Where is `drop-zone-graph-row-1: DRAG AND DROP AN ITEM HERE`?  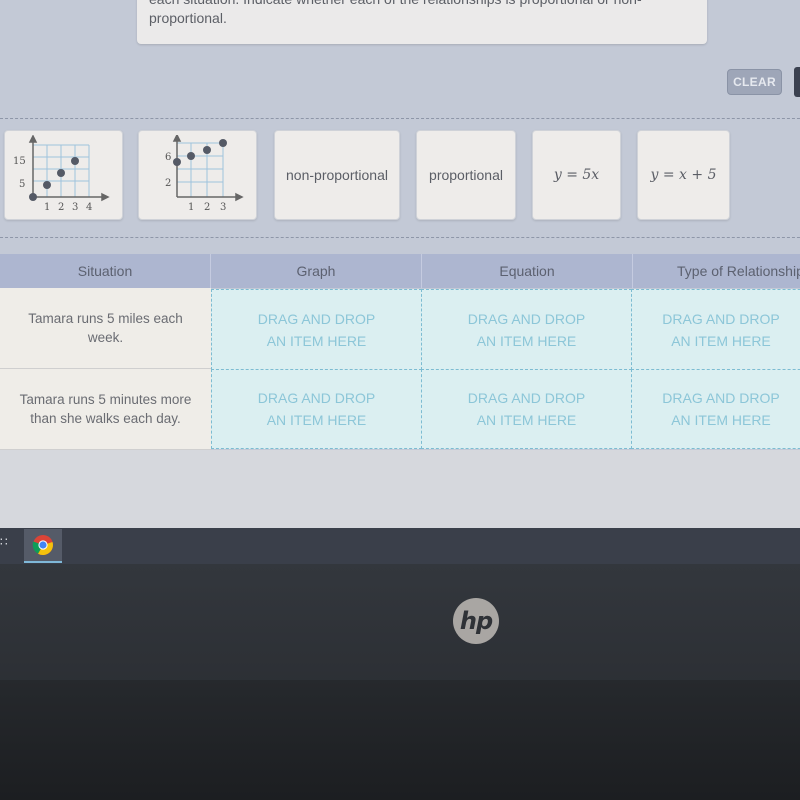
drop-zone-graph-row-1: DRAG AND DROP AN ITEM HERE is located at coordinates (316, 329).